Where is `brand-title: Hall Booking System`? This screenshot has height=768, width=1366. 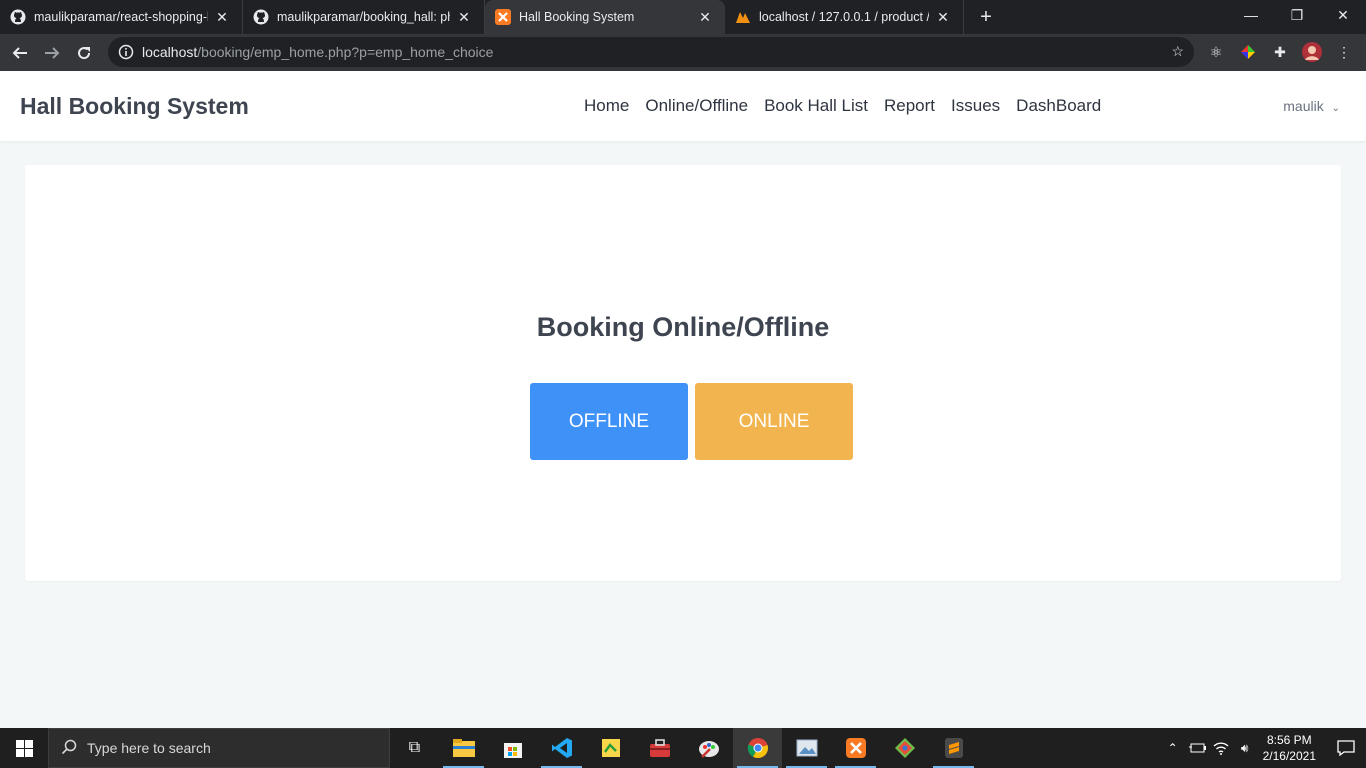
brand-title: Hall Booking System is located at coordinates (134, 106).